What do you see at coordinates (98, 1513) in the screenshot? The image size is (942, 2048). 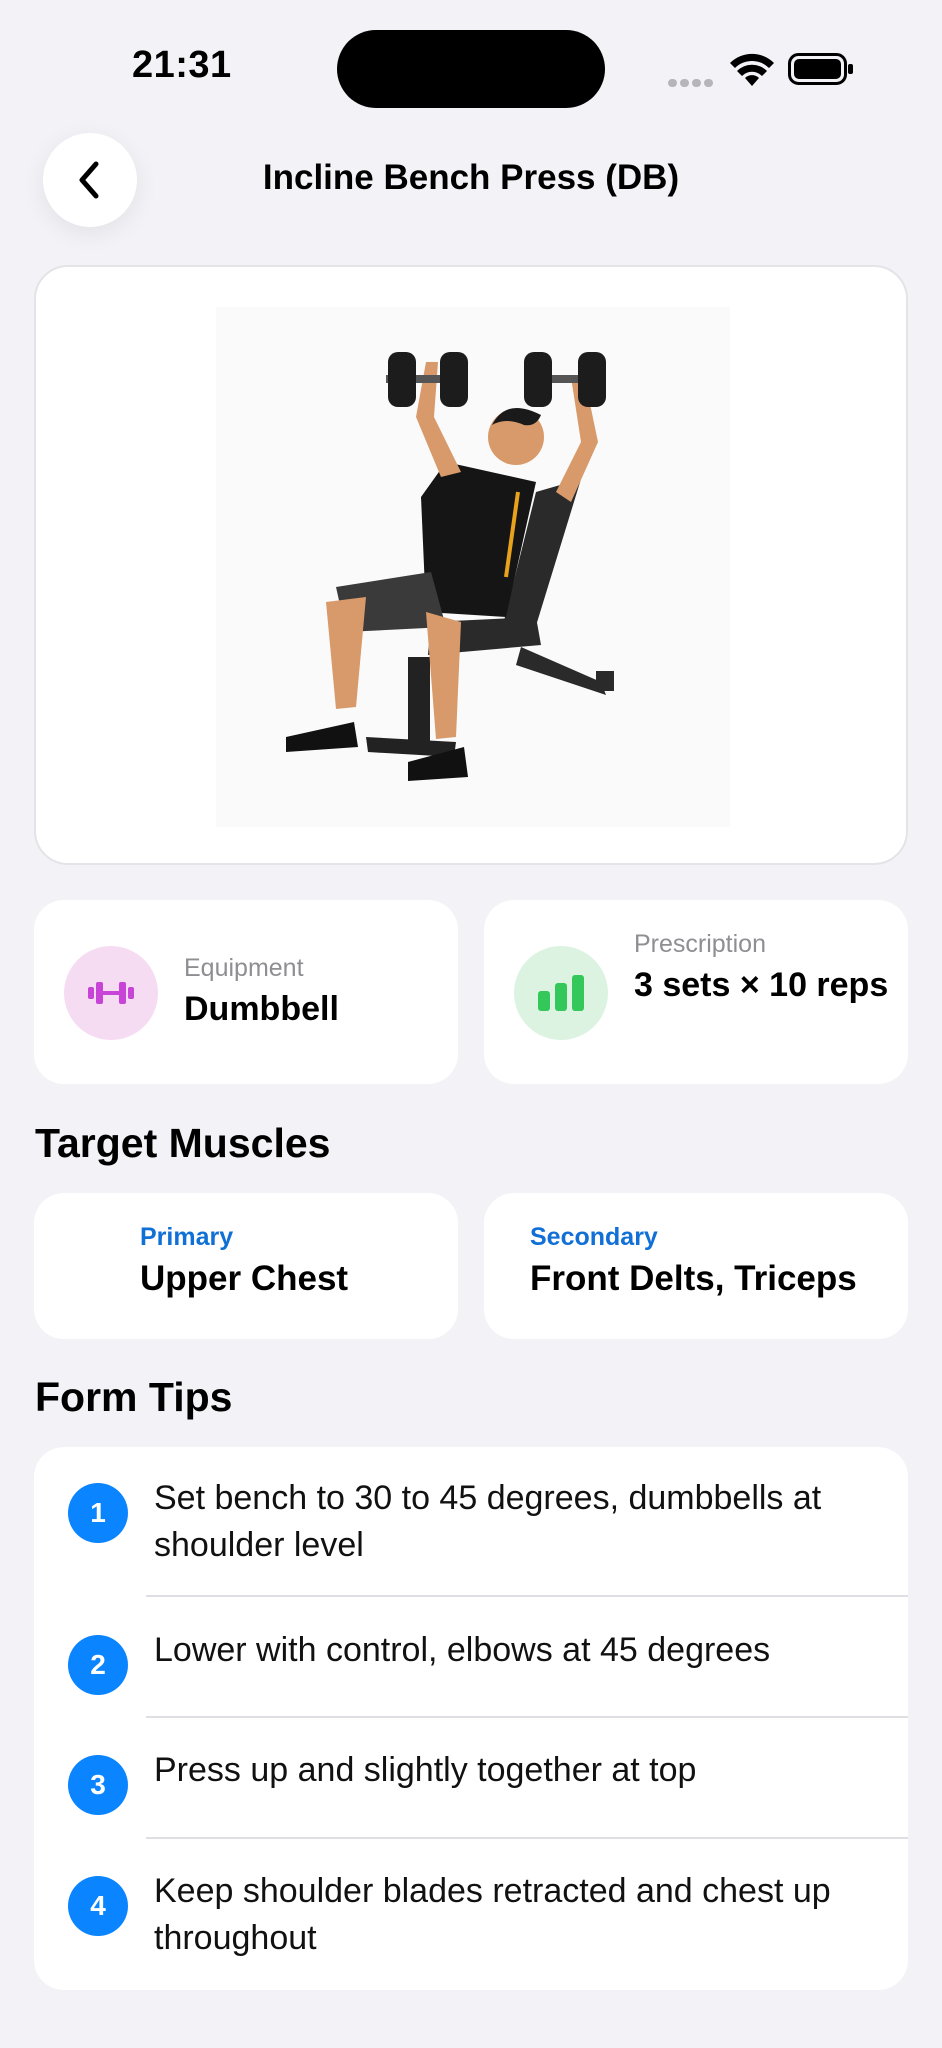 I see `tip-number-badge: 1` at bounding box center [98, 1513].